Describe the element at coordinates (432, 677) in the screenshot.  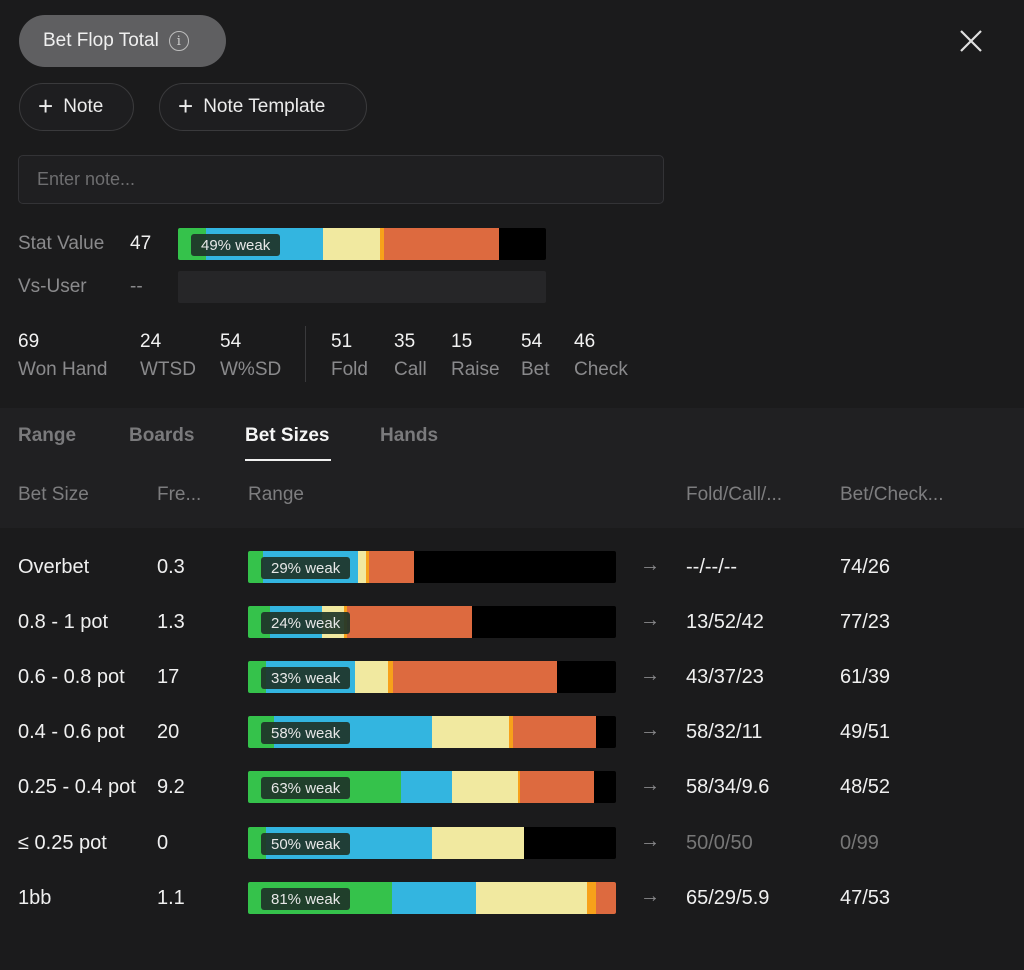
I see `range-bar: 33% weak` at that location.